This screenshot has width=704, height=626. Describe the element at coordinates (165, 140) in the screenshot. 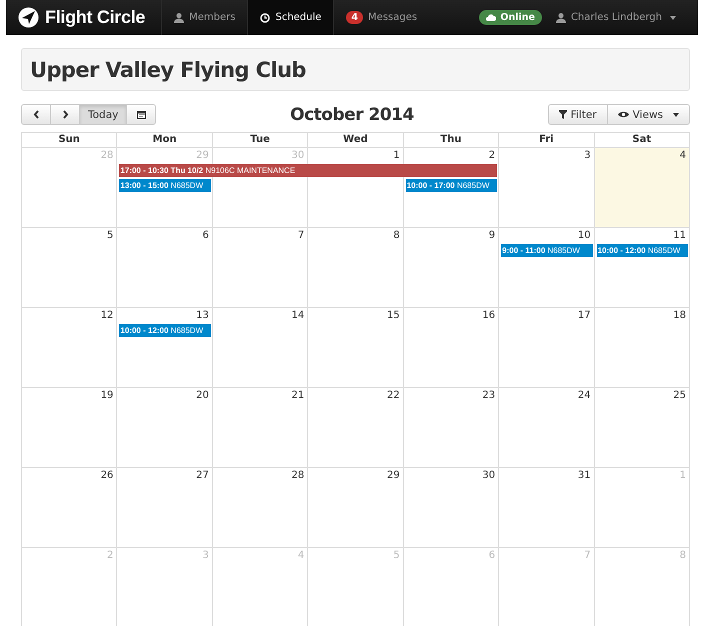

I see `weekday-header: Mon` at that location.